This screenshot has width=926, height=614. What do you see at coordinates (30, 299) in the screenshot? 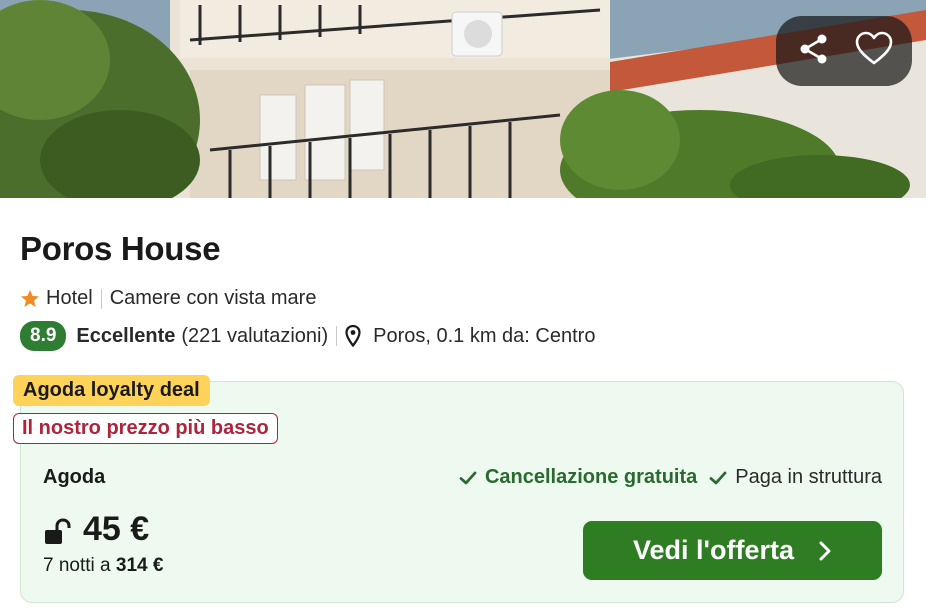
I see `star-icon` at bounding box center [30, 299].